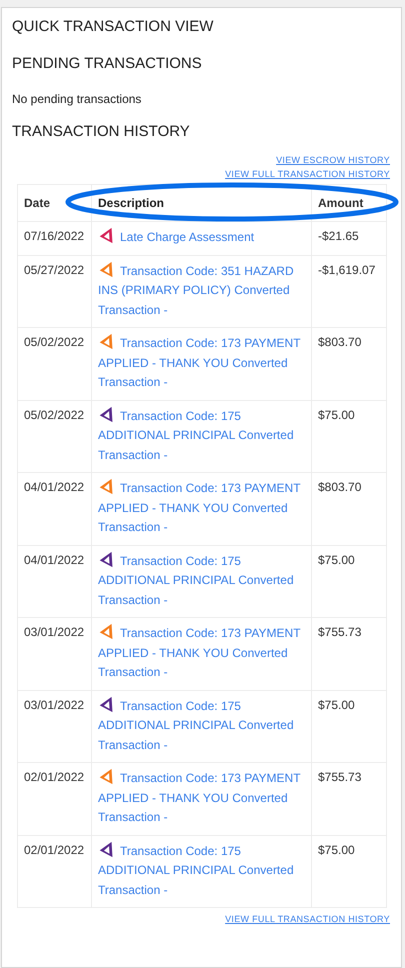  I want to click on column-header: Date, so click(55, 203).